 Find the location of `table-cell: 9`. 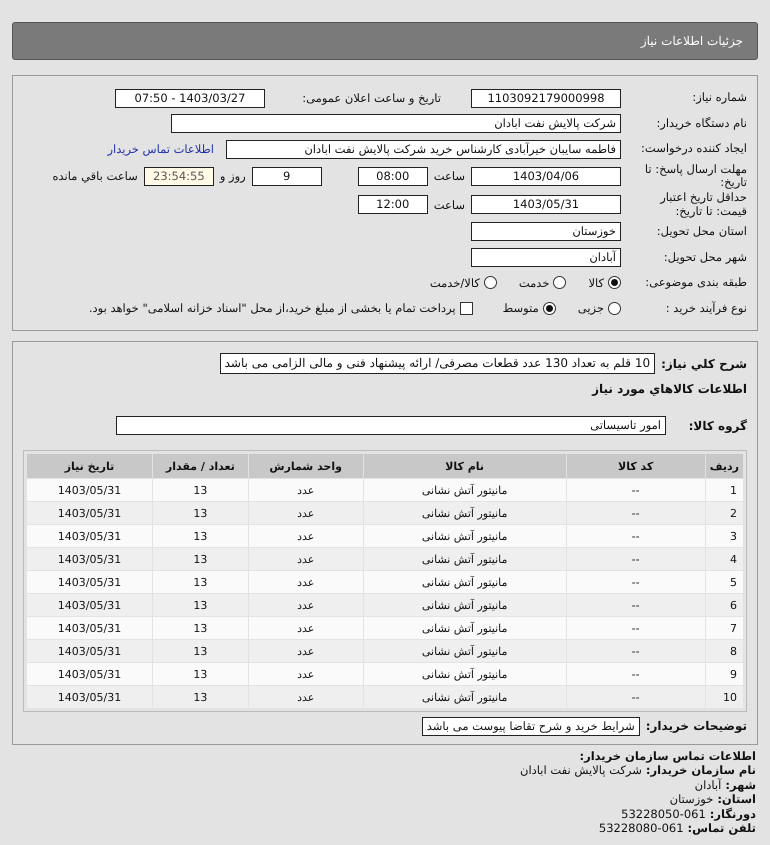

table-cell: 9 is located at coordinates (724, 674).